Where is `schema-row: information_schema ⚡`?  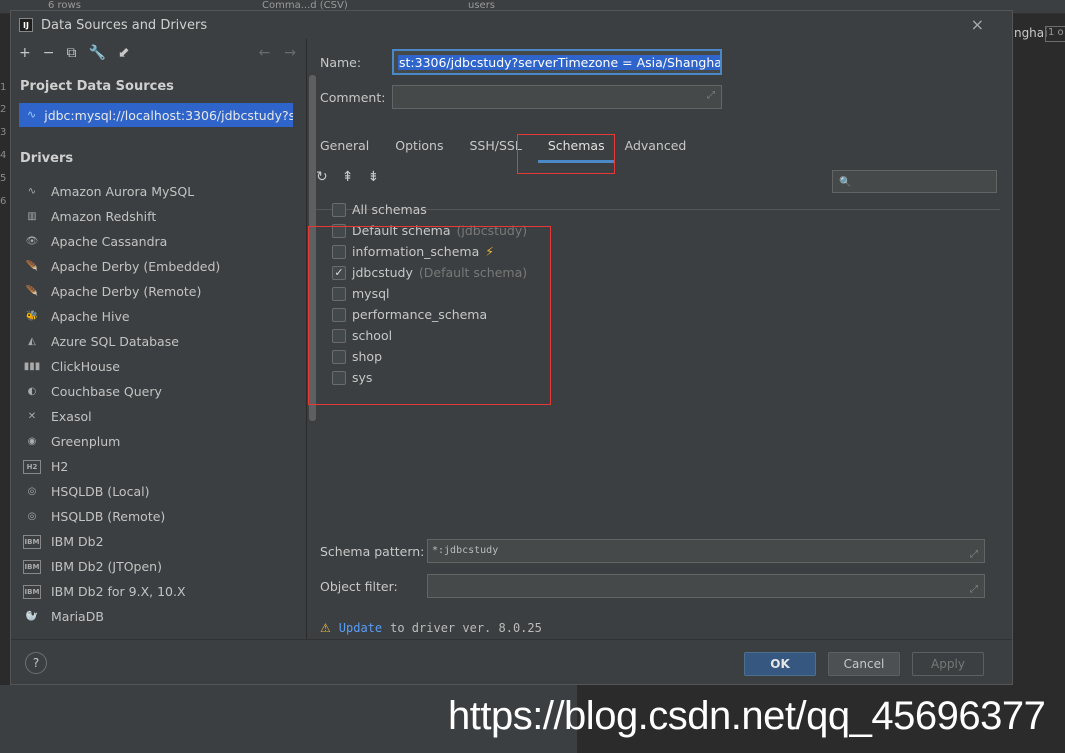 schema-row: information_schema ⚡ is located at coordinates (429, 251).